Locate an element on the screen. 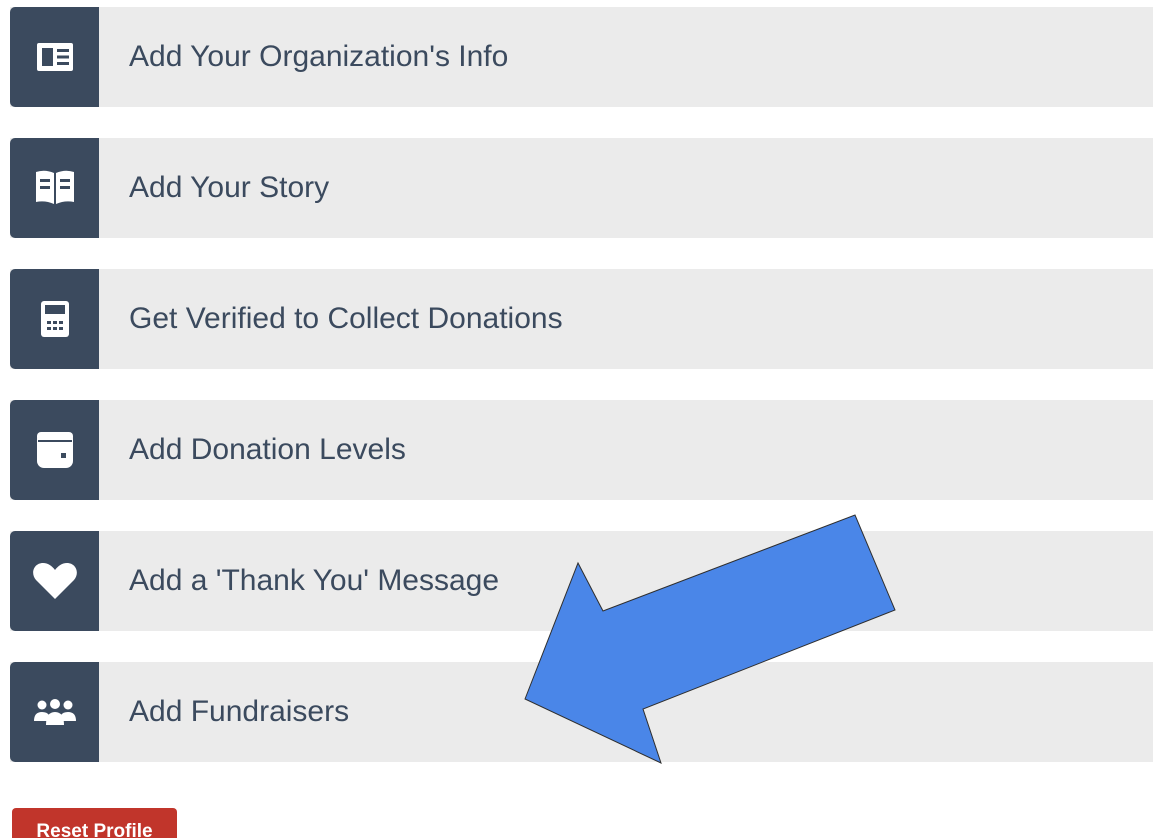 This screenshot has height=838, width=1153. heart-icon is located at coordinates (54, 581).